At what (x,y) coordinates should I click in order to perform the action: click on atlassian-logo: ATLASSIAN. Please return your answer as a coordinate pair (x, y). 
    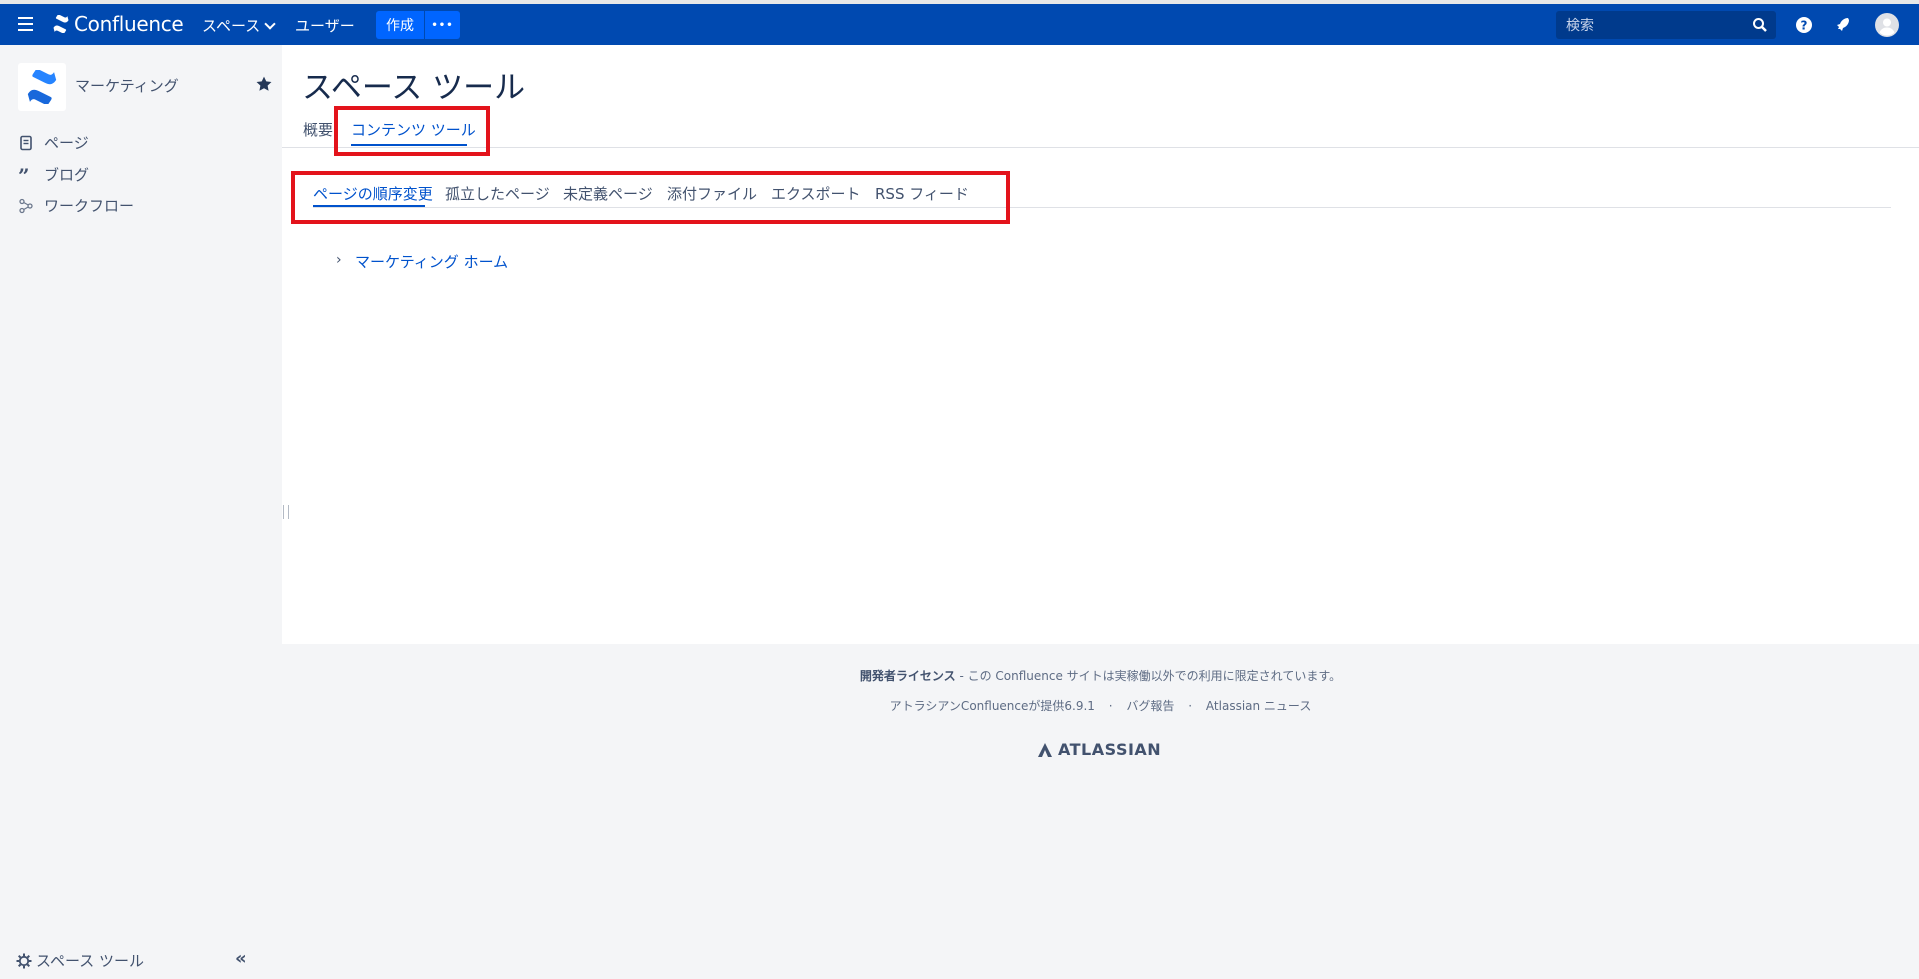
    Looking at the image, I should click on (1099, 749).